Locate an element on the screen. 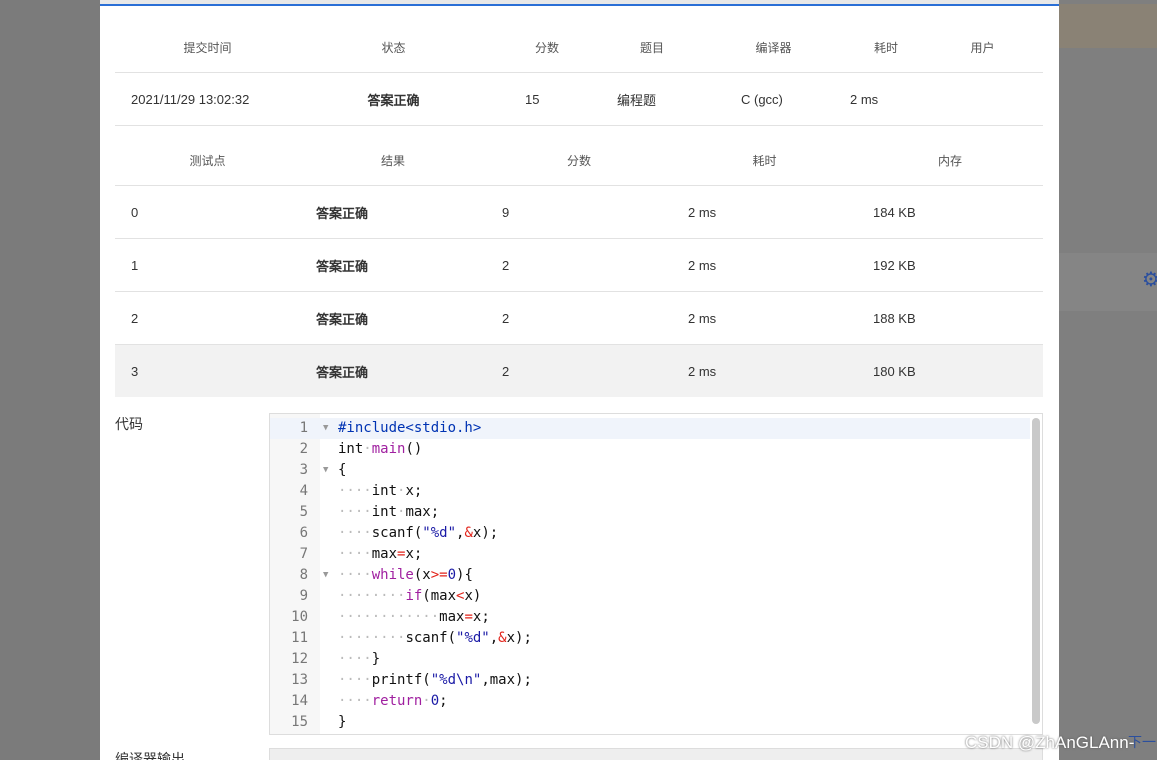  code-text: ····} is located at coordinates (359, 659).